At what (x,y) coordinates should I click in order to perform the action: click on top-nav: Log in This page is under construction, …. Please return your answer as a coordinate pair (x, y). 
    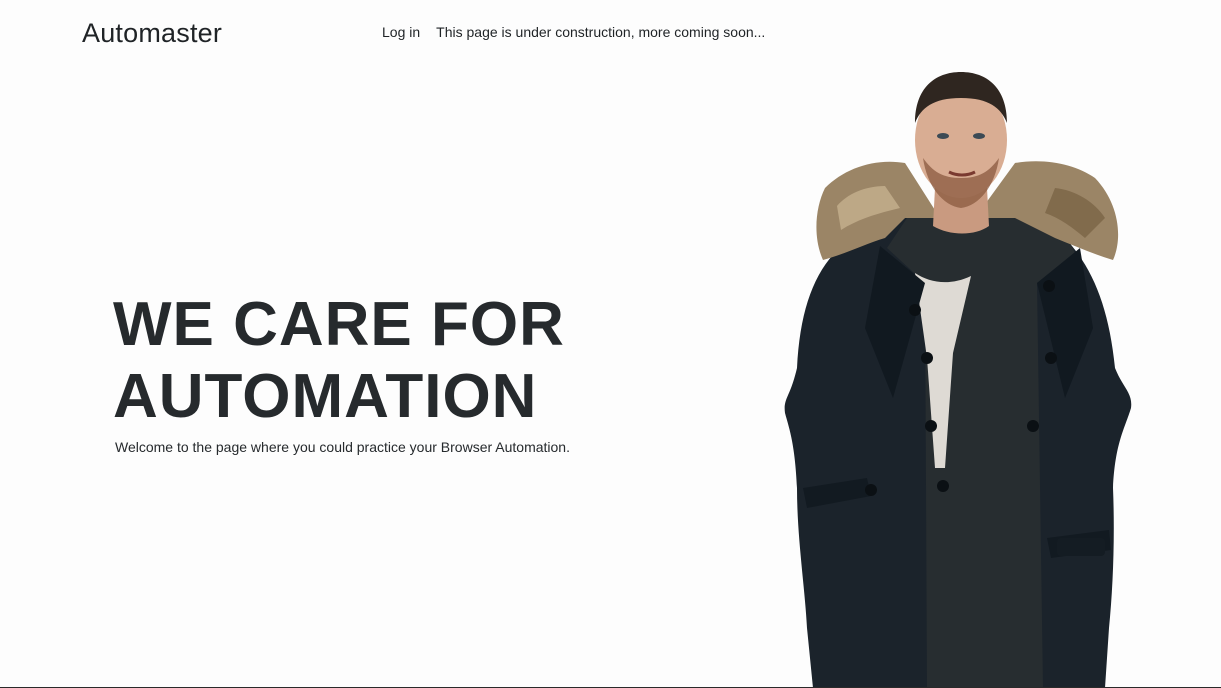
    Looking at the image, I should click on (573, 32).